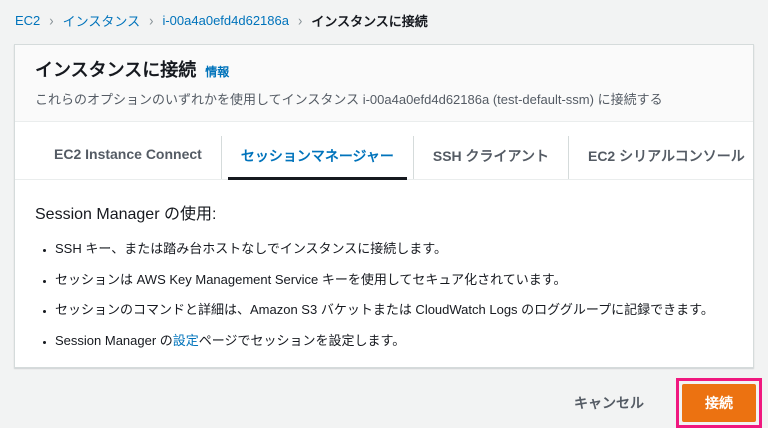 The height and width of the screenshot is (428, 768). What do you see at coordinates (660, 157) in the screenshot?
I see `tab-ec2-serial-console: EC2 シリアルコンソール` at bounding box center [660, 157].